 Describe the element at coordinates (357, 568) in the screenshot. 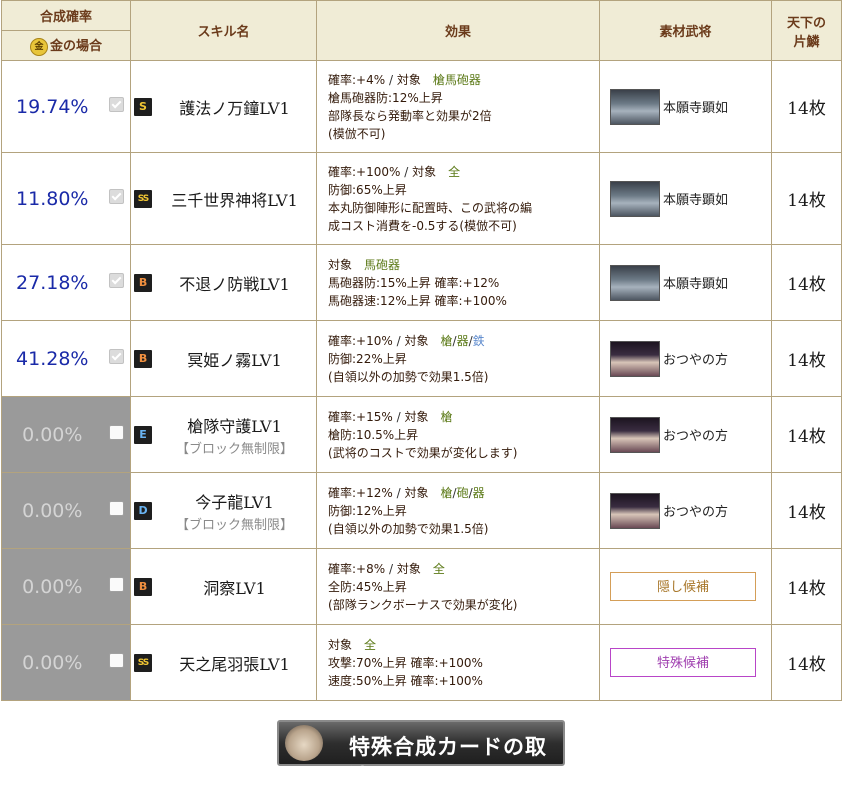

I see `effect-rate: 確率:+8%` at that location.